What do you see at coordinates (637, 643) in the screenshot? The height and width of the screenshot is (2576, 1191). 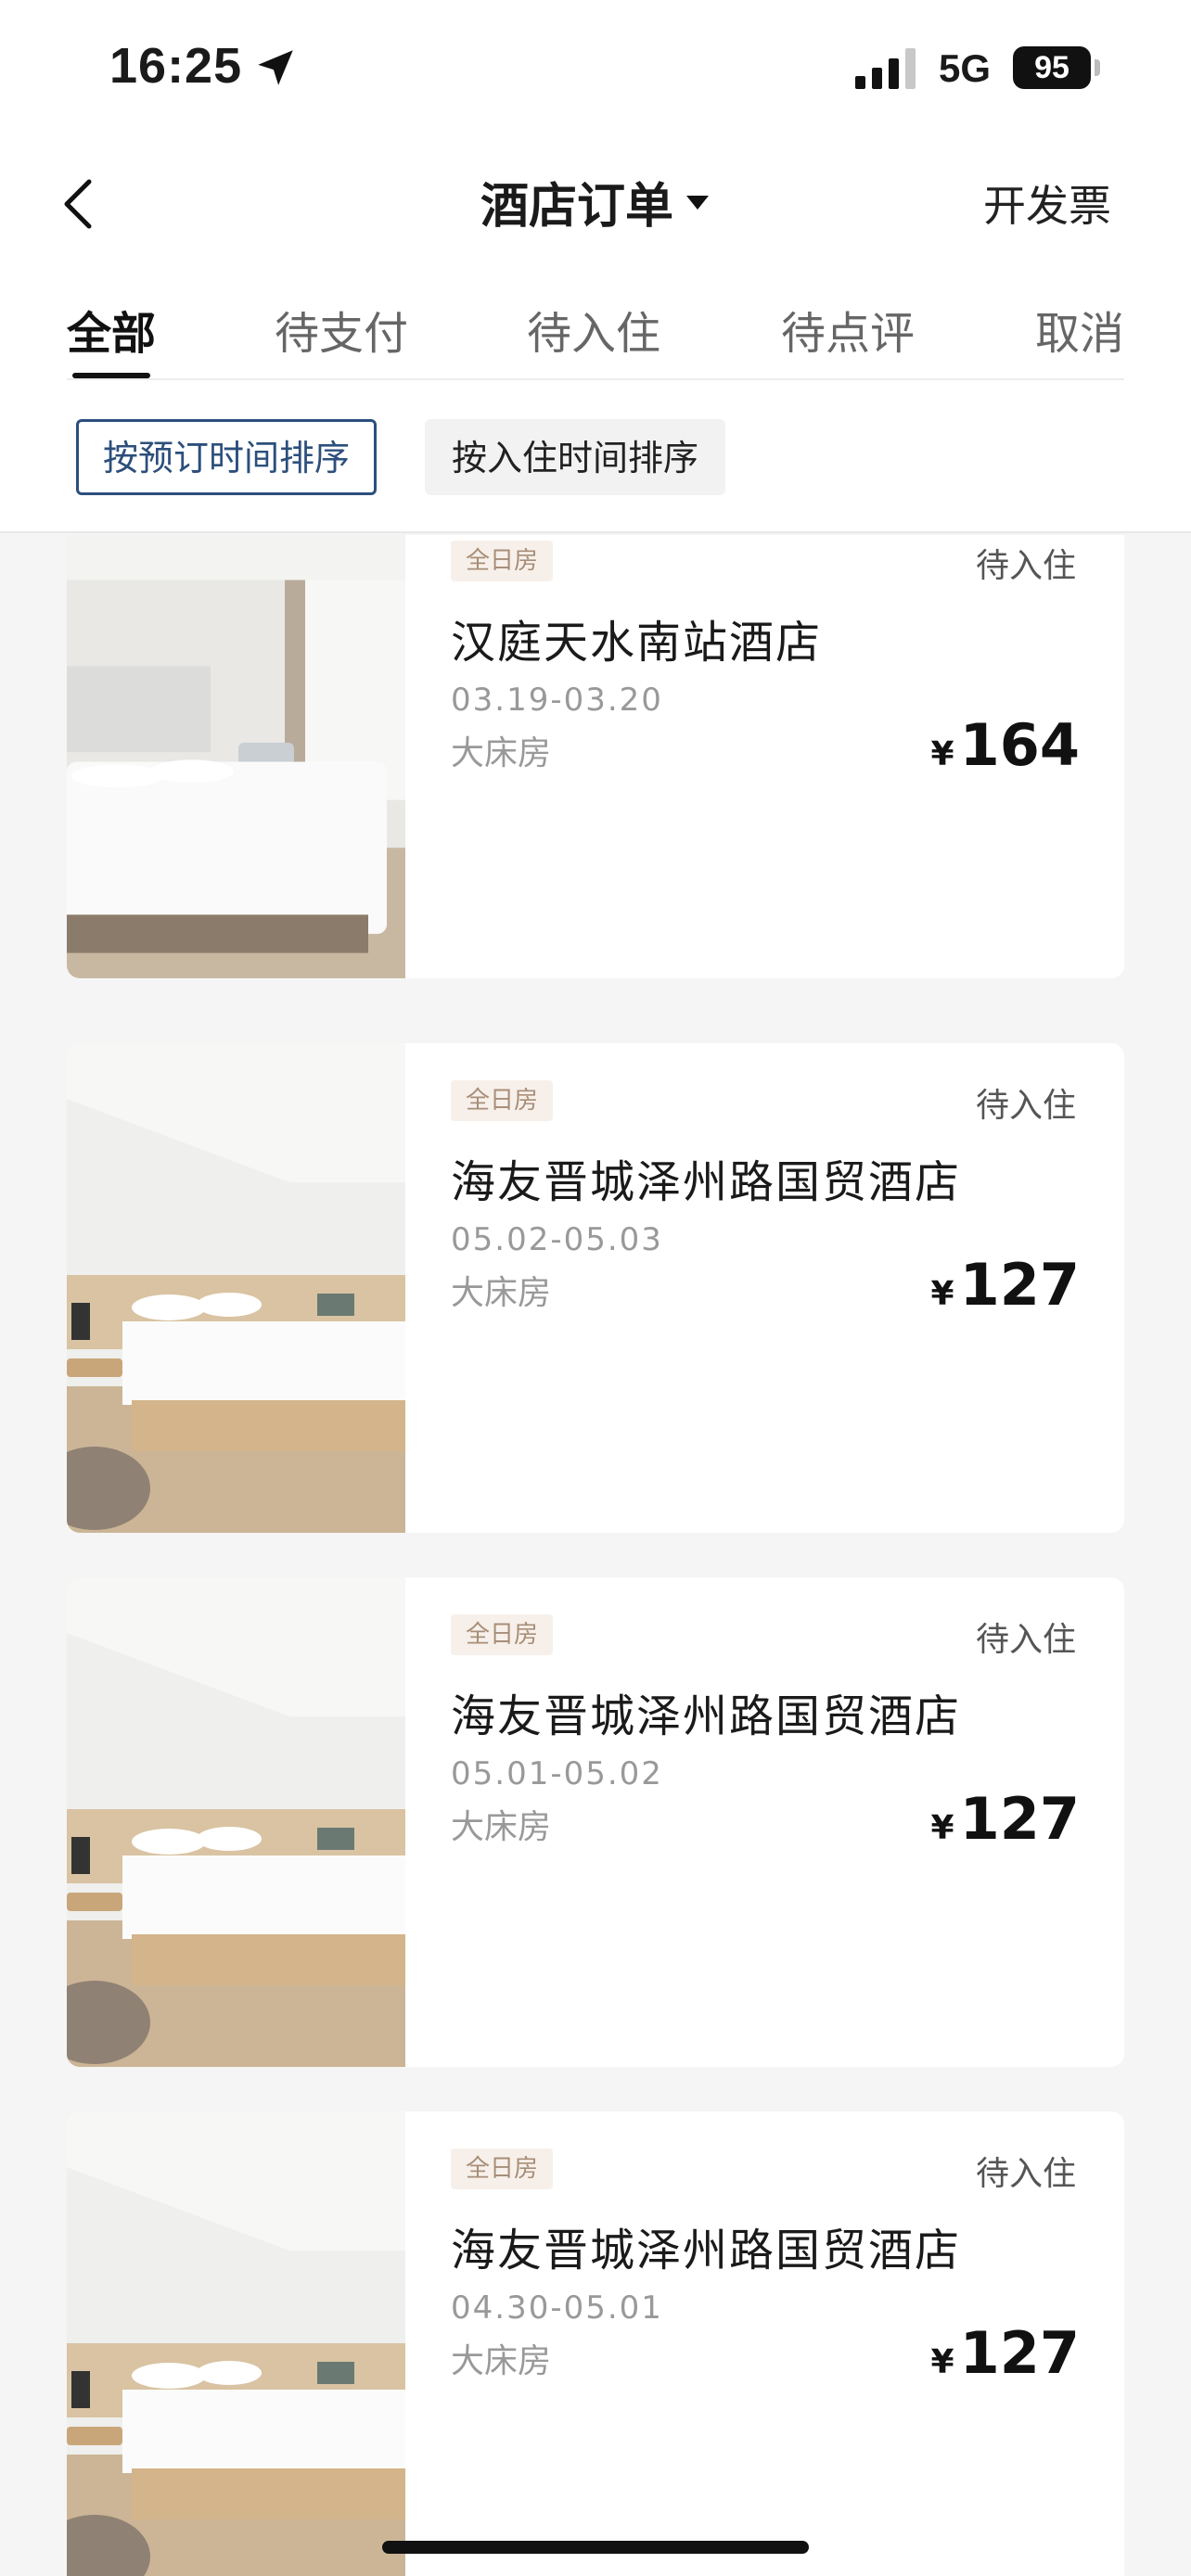 I see `hotel-name: 汉庭天水南站酒店` at bounding box center [637, 643].